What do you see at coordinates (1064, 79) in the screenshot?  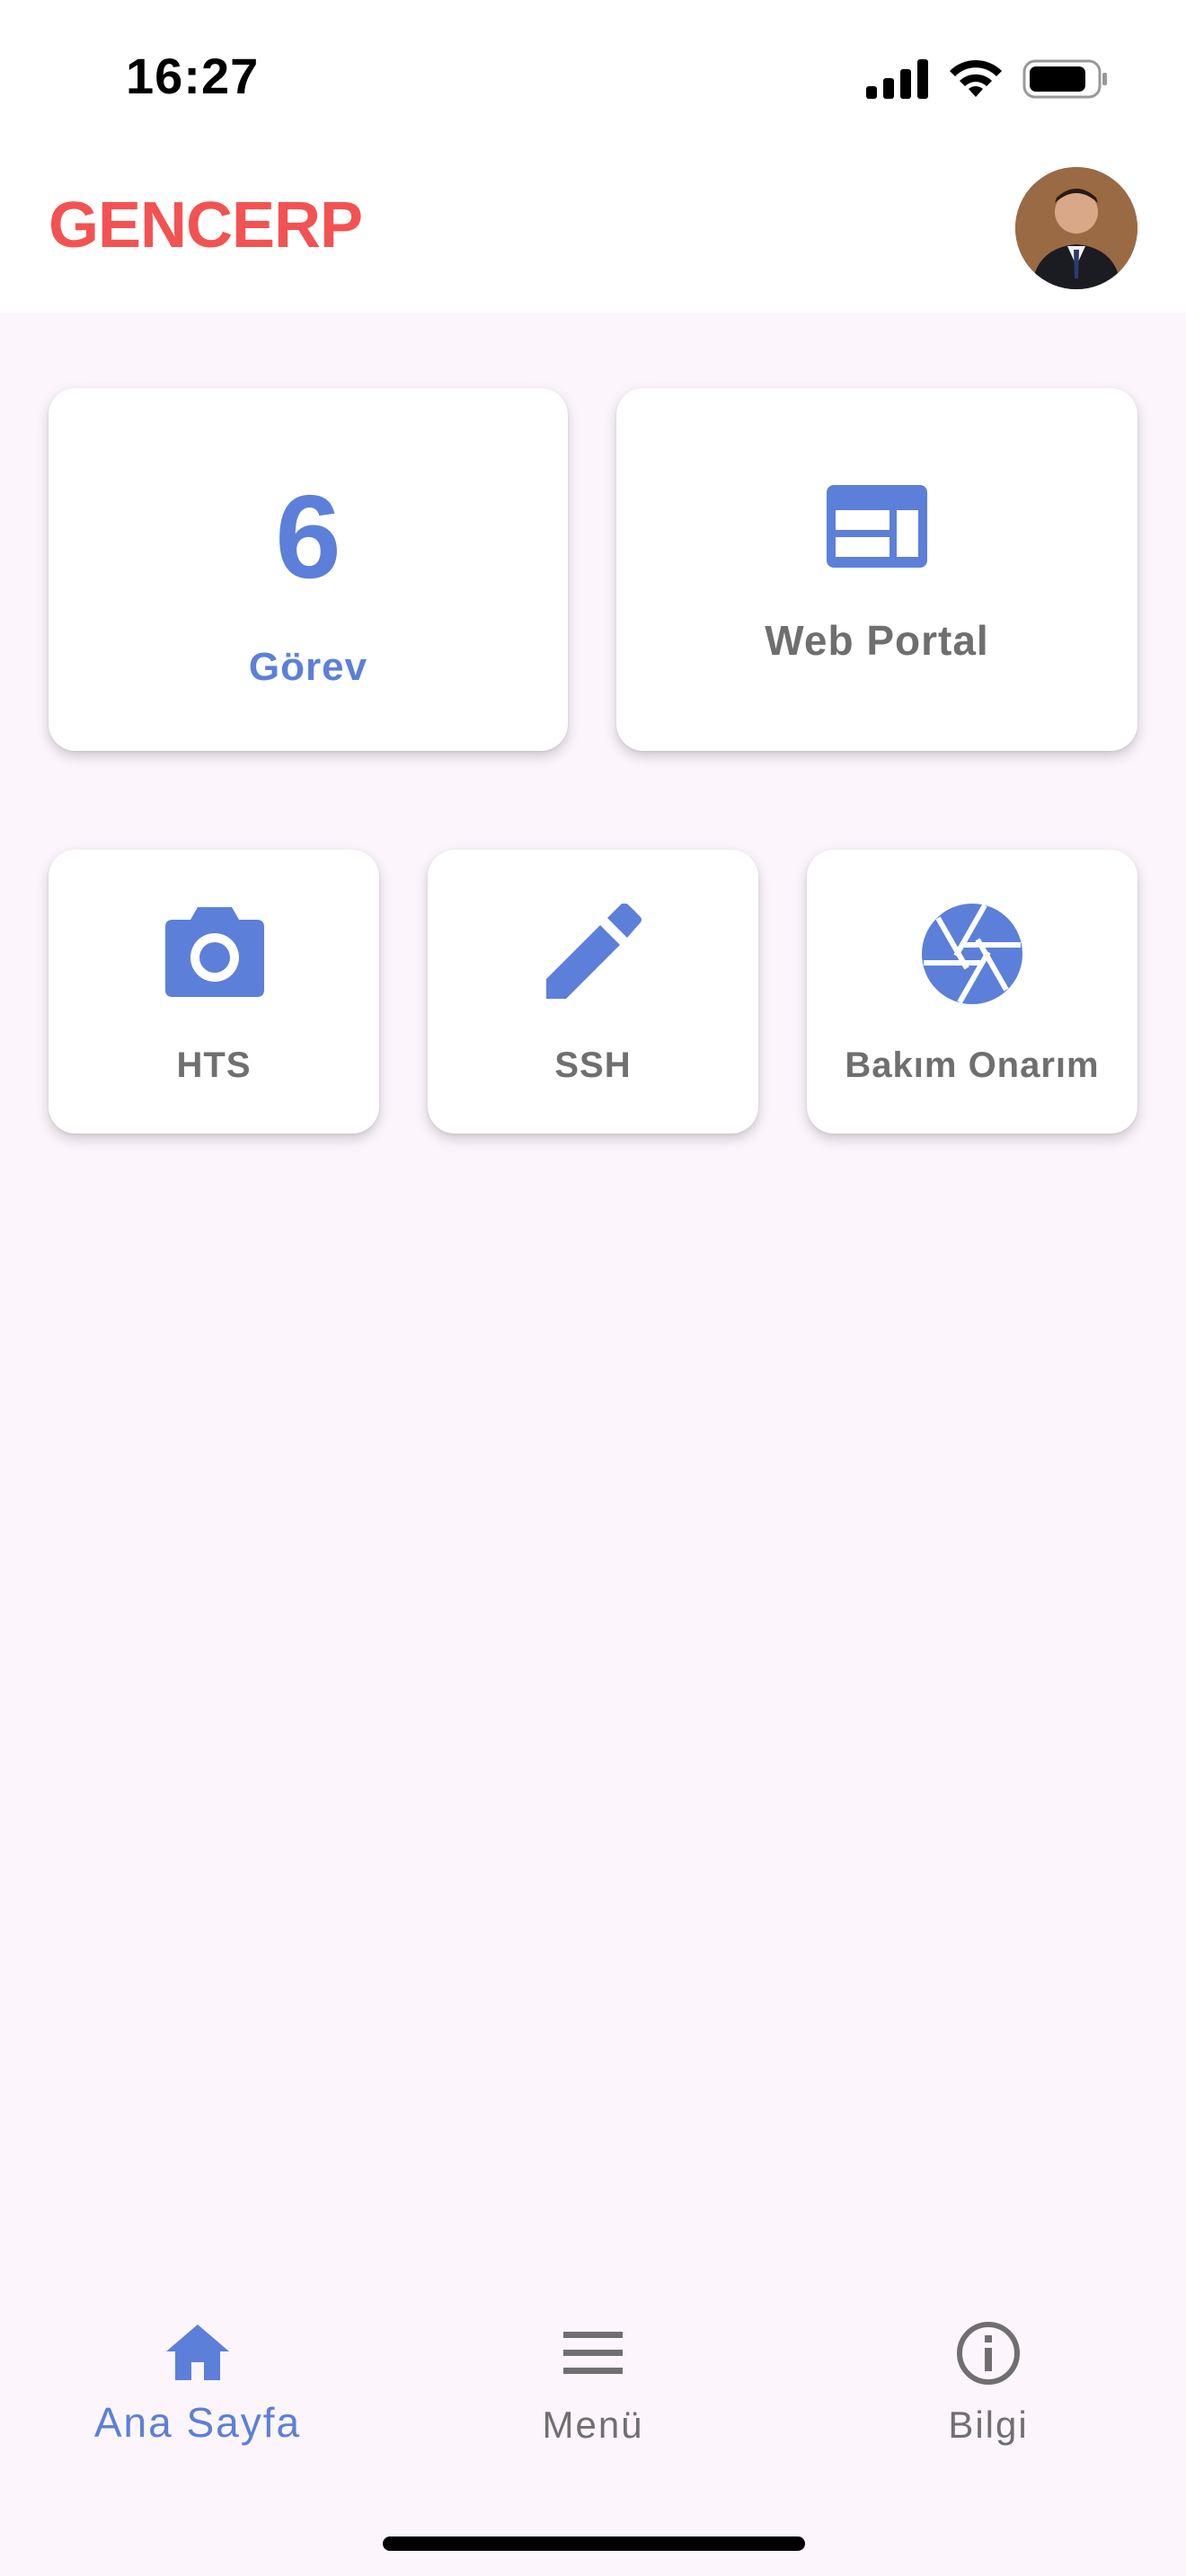 I see `battery-icon` at bounding box center [1064, 79].